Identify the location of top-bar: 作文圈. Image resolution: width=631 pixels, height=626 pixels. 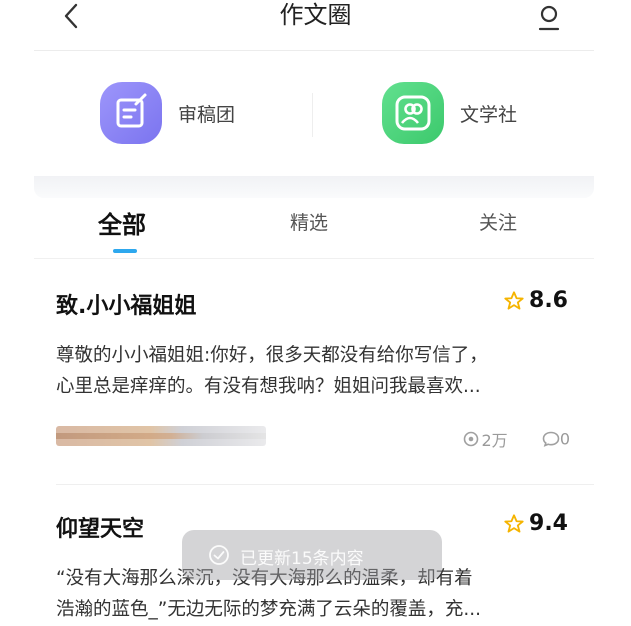
(315, 24).